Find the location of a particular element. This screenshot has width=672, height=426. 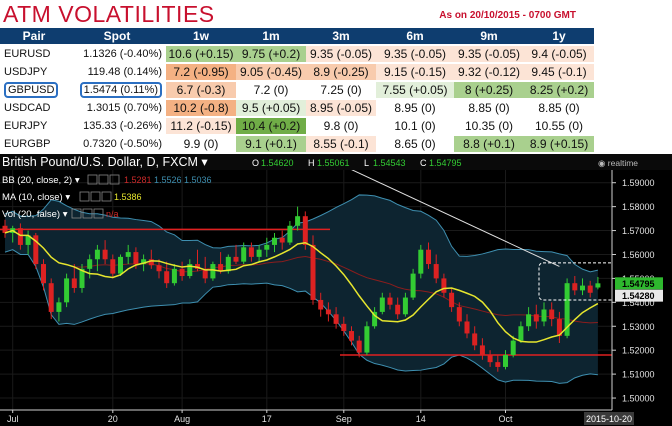

column-header-1m: 1m is located at coordinates (271, 36).